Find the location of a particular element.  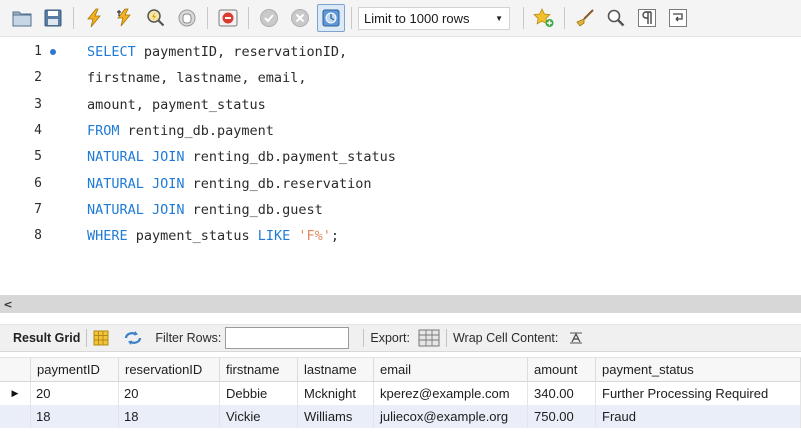

code-text: SELECT paymentID, reservationID, is located at coordinates (217, 52).